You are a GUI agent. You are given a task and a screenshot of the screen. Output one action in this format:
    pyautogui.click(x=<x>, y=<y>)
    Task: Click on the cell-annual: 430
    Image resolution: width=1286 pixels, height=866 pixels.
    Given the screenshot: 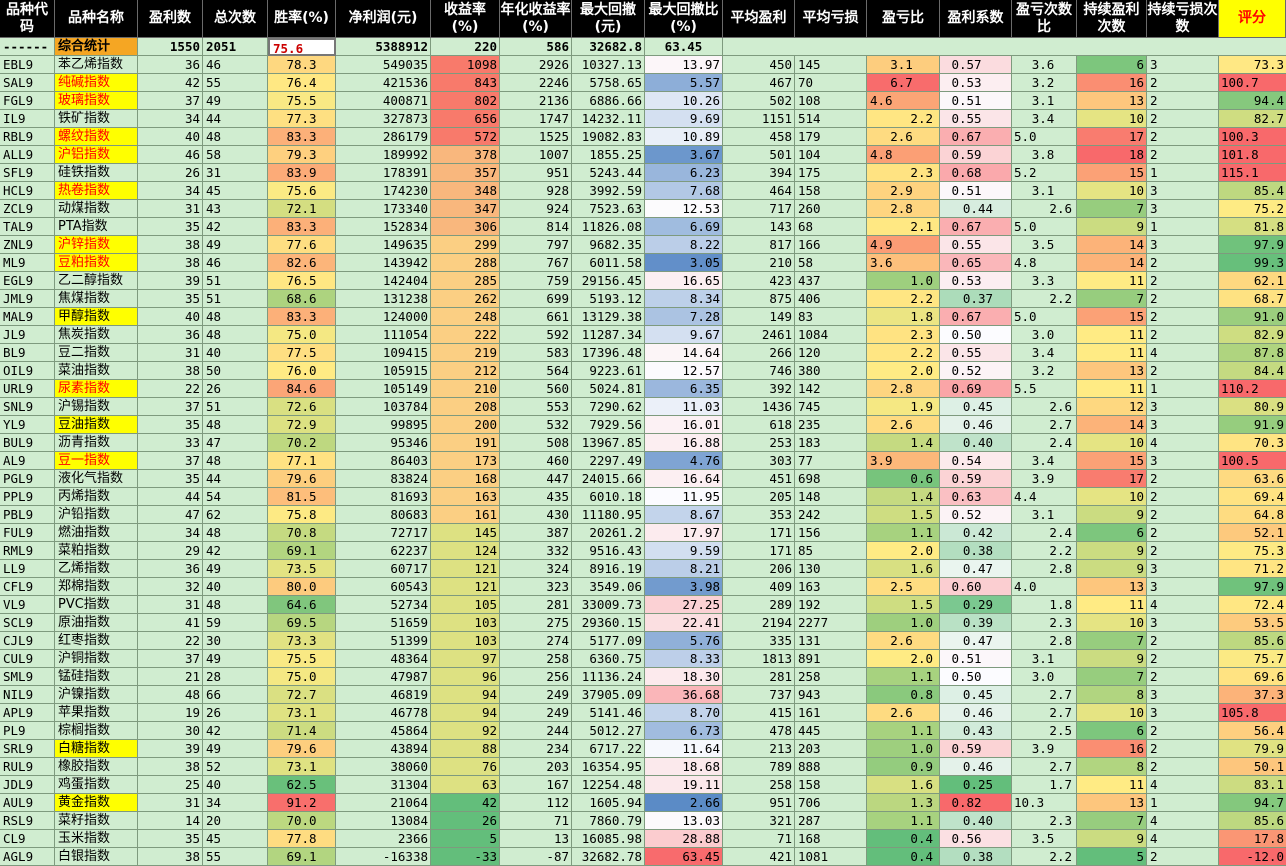 What is the action you would take?
    pyautogui.click(x=536, y=515)
    